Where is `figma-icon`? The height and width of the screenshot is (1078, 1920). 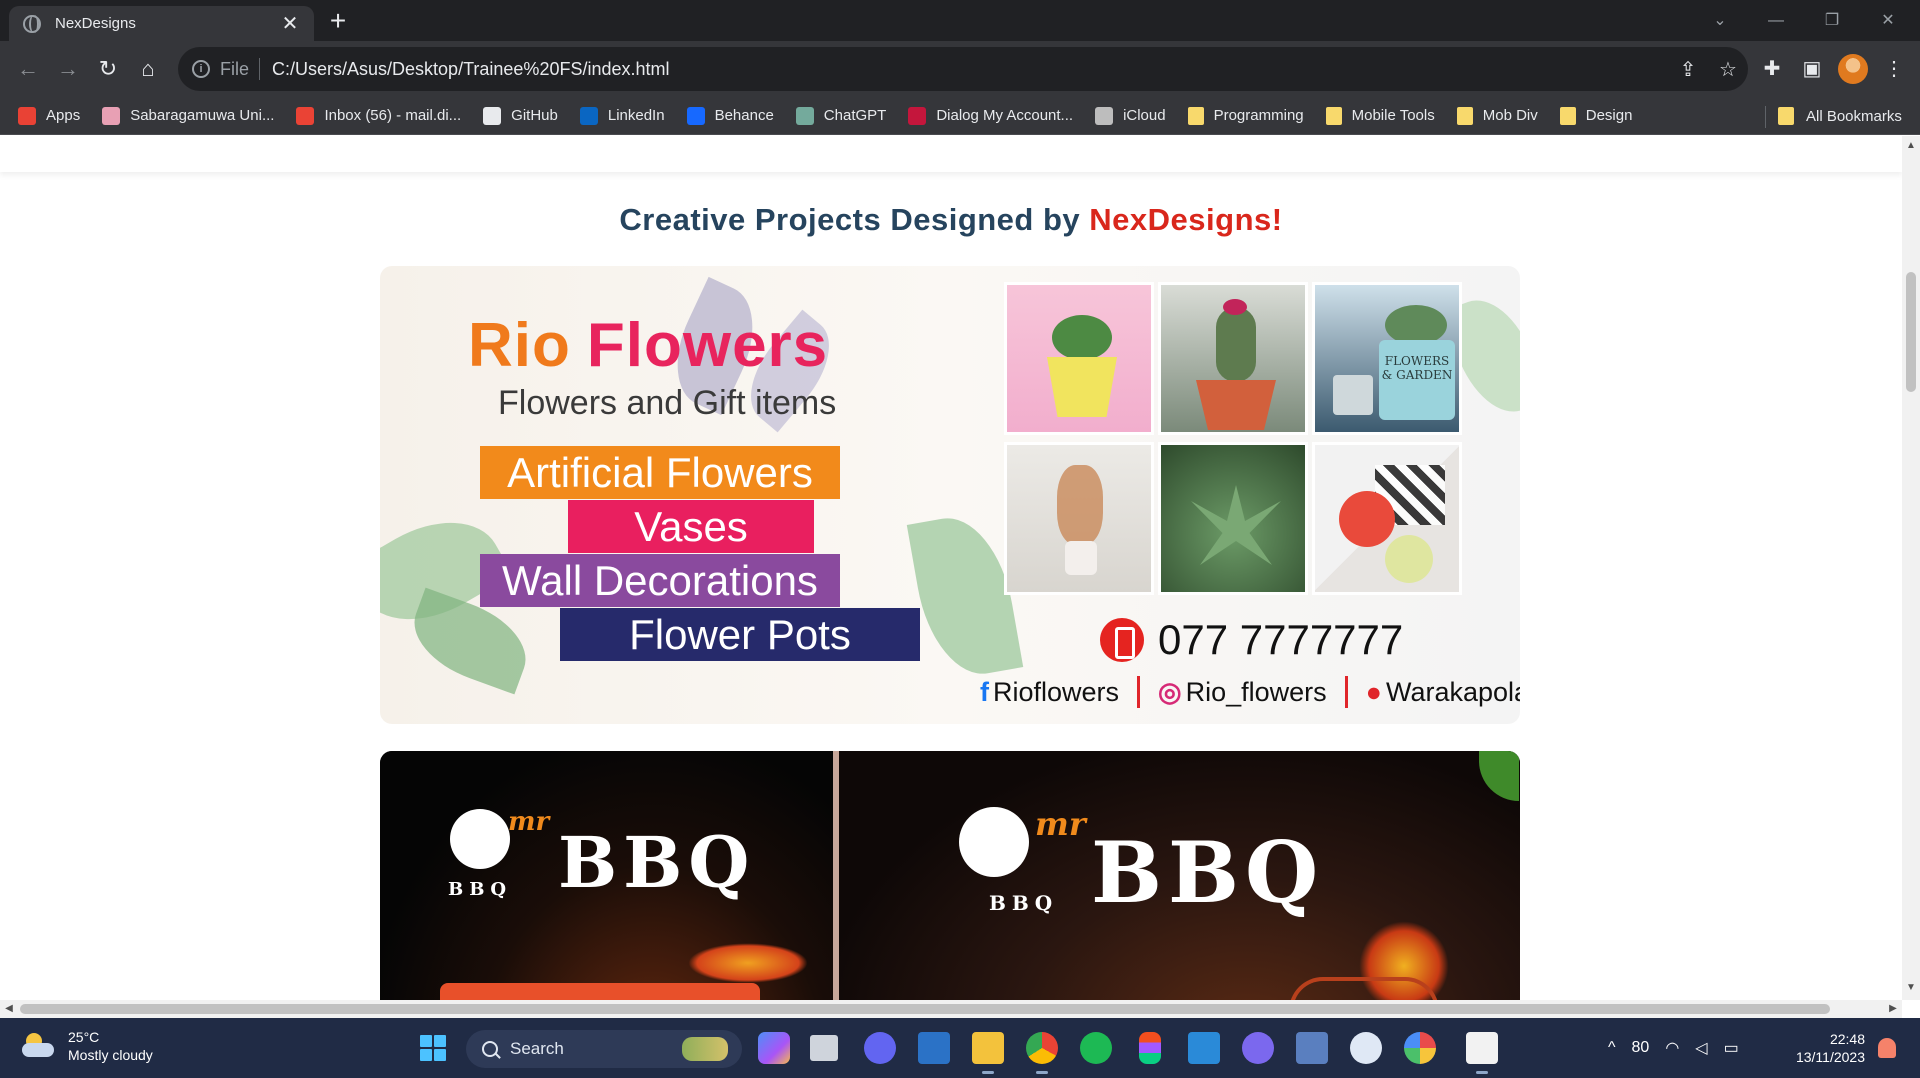
figma-icon is located at coordinates (1150, 1048).